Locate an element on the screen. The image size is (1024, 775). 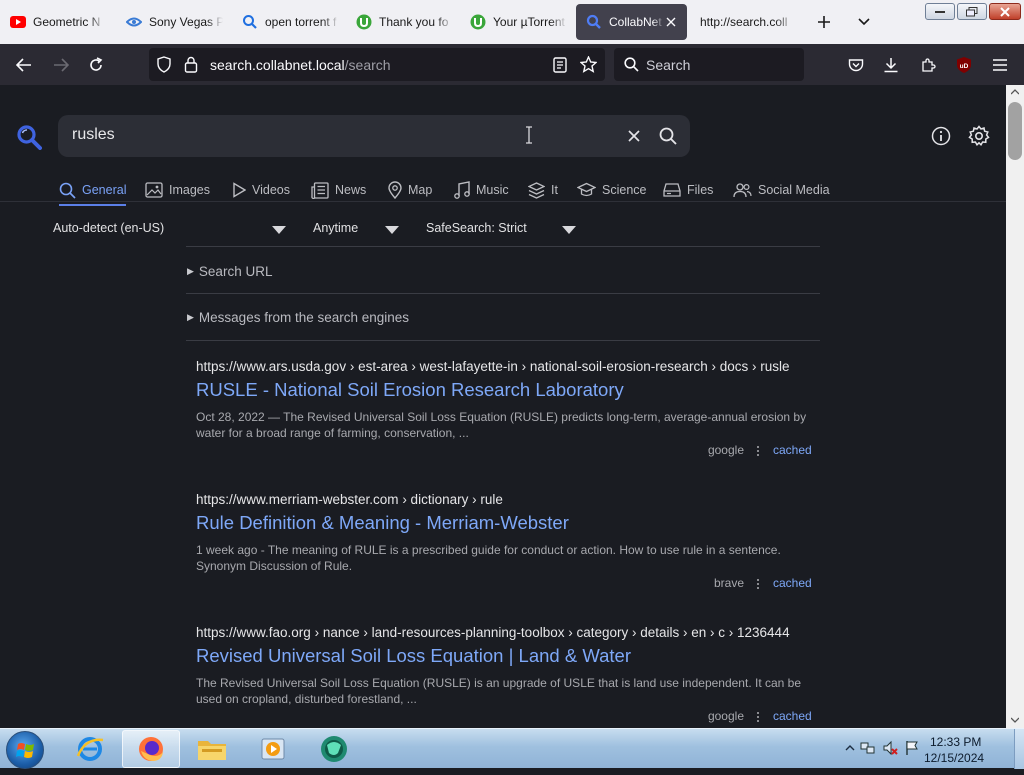
tab-collabnet: CollabNet is located at coordinates (631, 22).